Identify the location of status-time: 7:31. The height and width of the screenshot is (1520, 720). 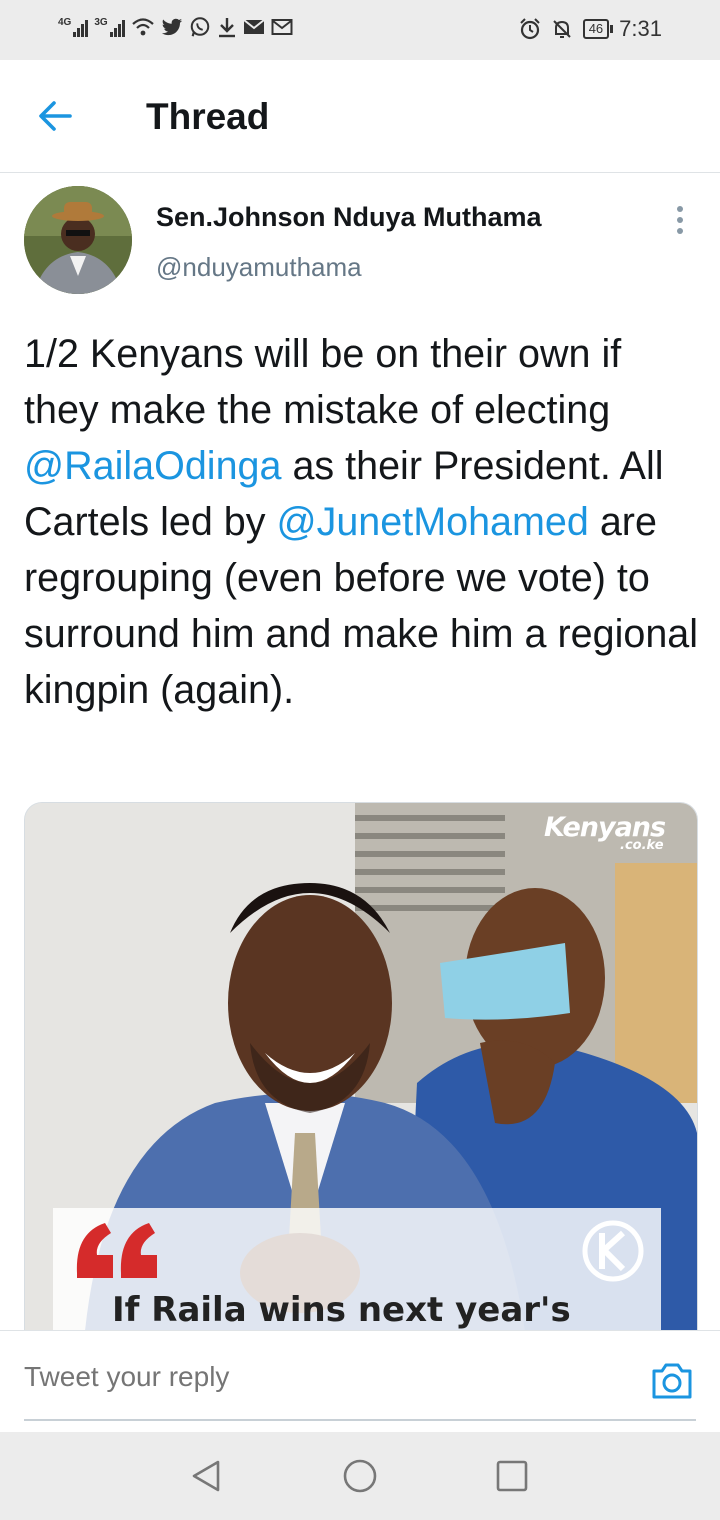
(640, 28).